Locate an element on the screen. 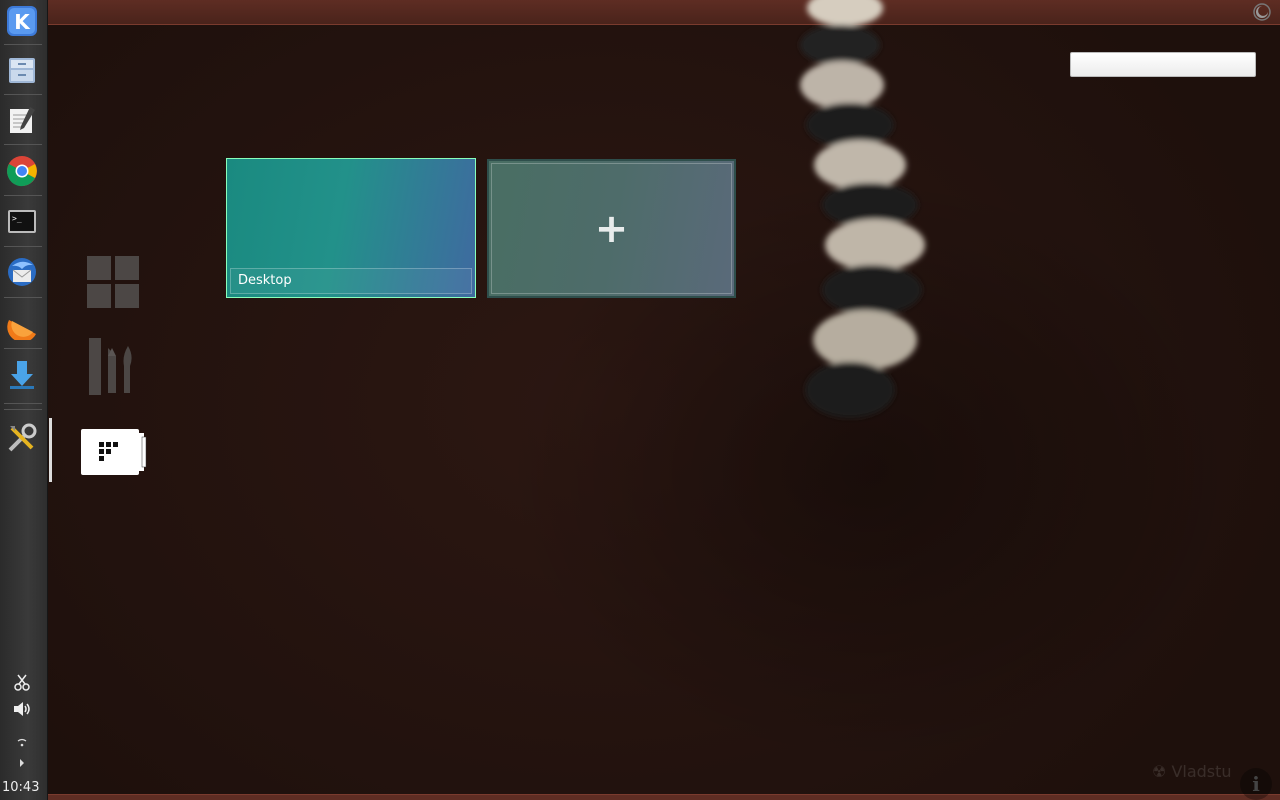  network-icon is located at coordinates (22, 743).